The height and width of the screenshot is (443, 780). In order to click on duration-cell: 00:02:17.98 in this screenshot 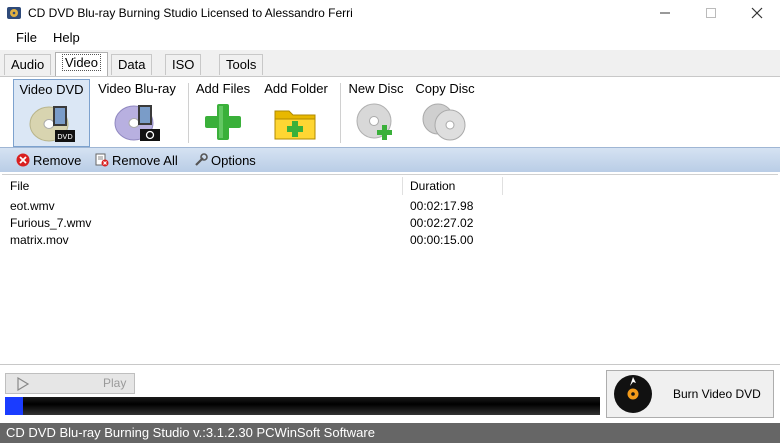, I will do `click(442, 206)`.